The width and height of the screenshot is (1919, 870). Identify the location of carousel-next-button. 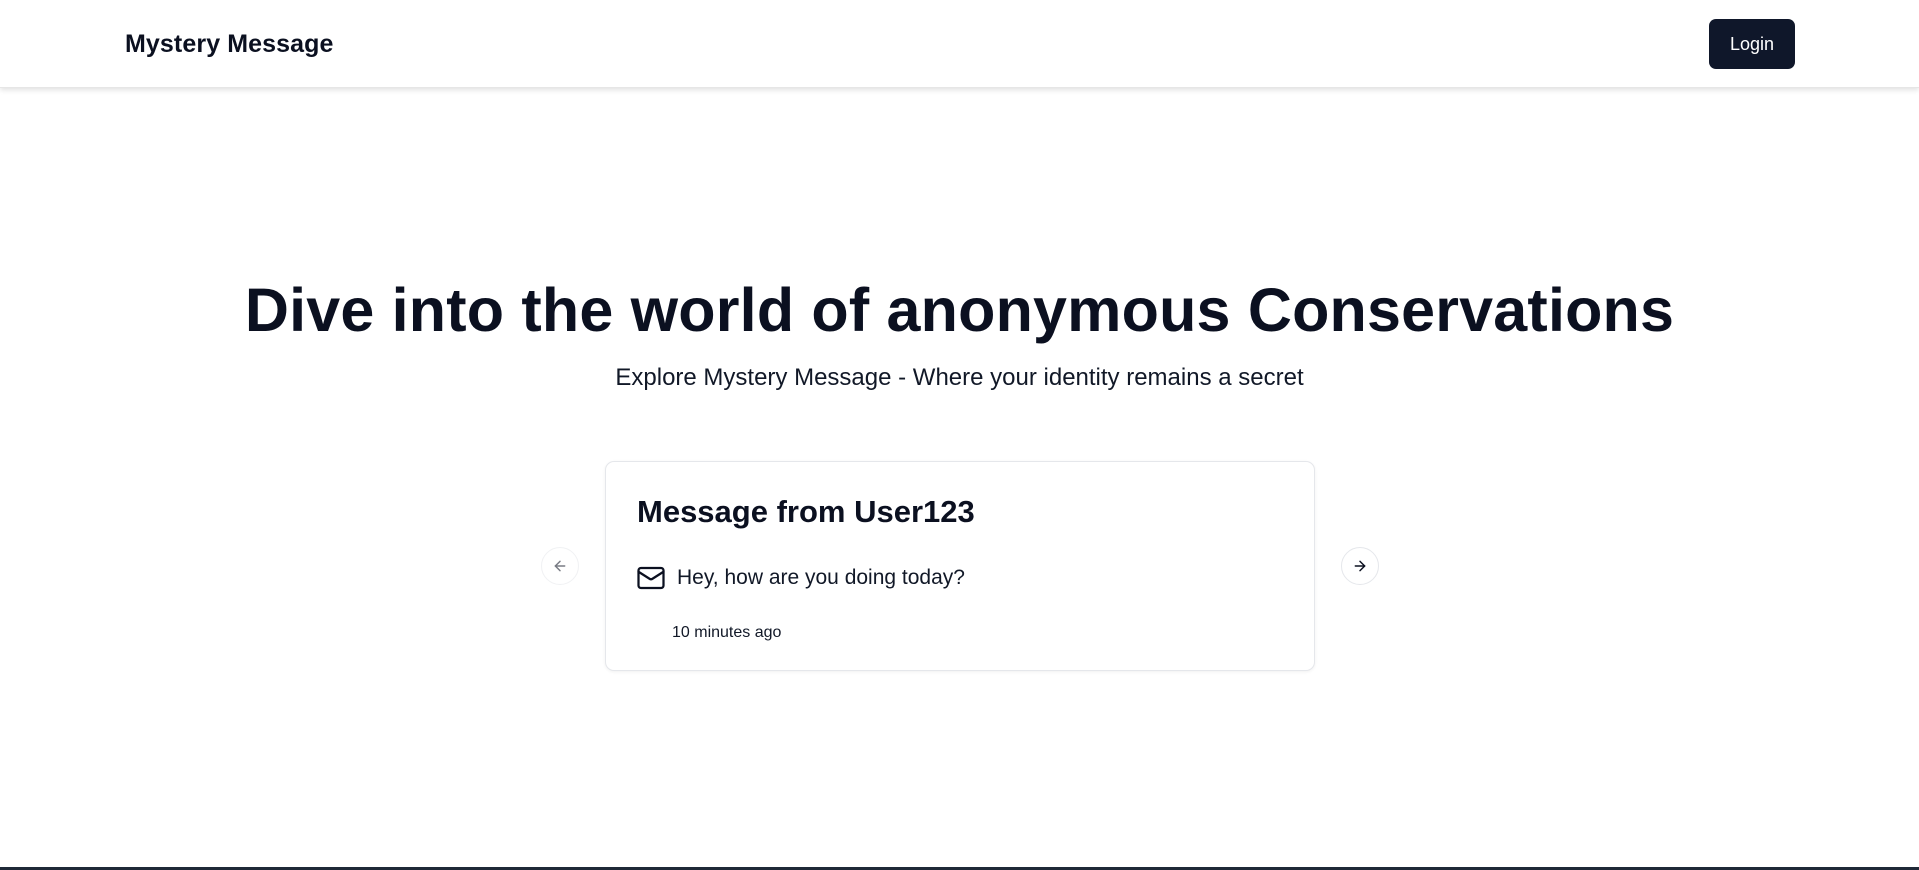
(1360, 566).